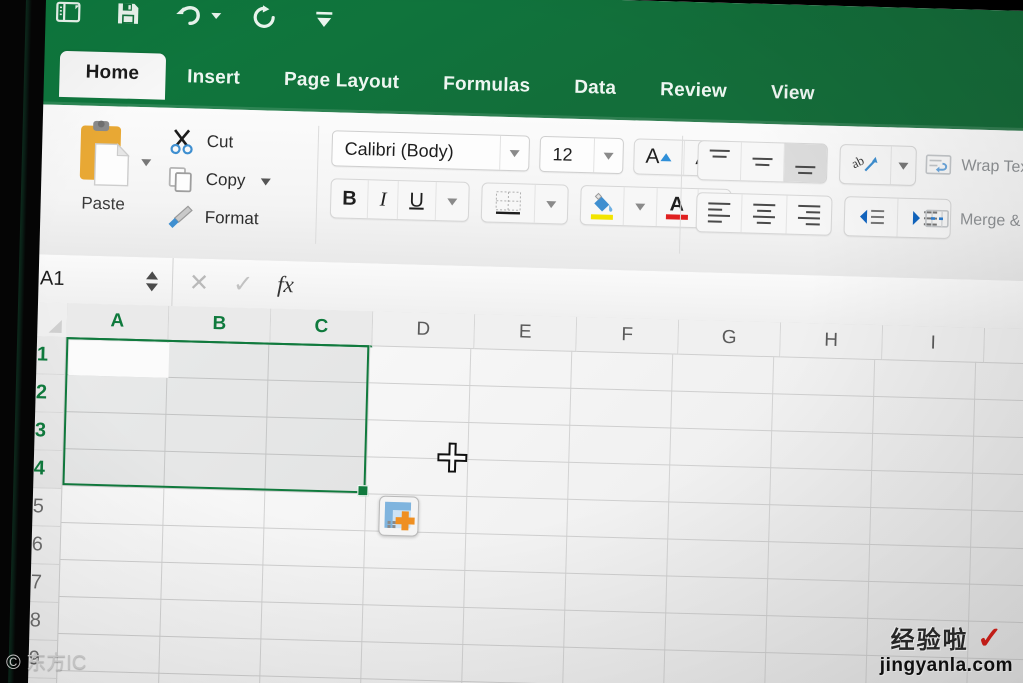  Describe the element at coordinates (285, 285) in the screenshot. I see `insert-function-icon: fx` at that location.